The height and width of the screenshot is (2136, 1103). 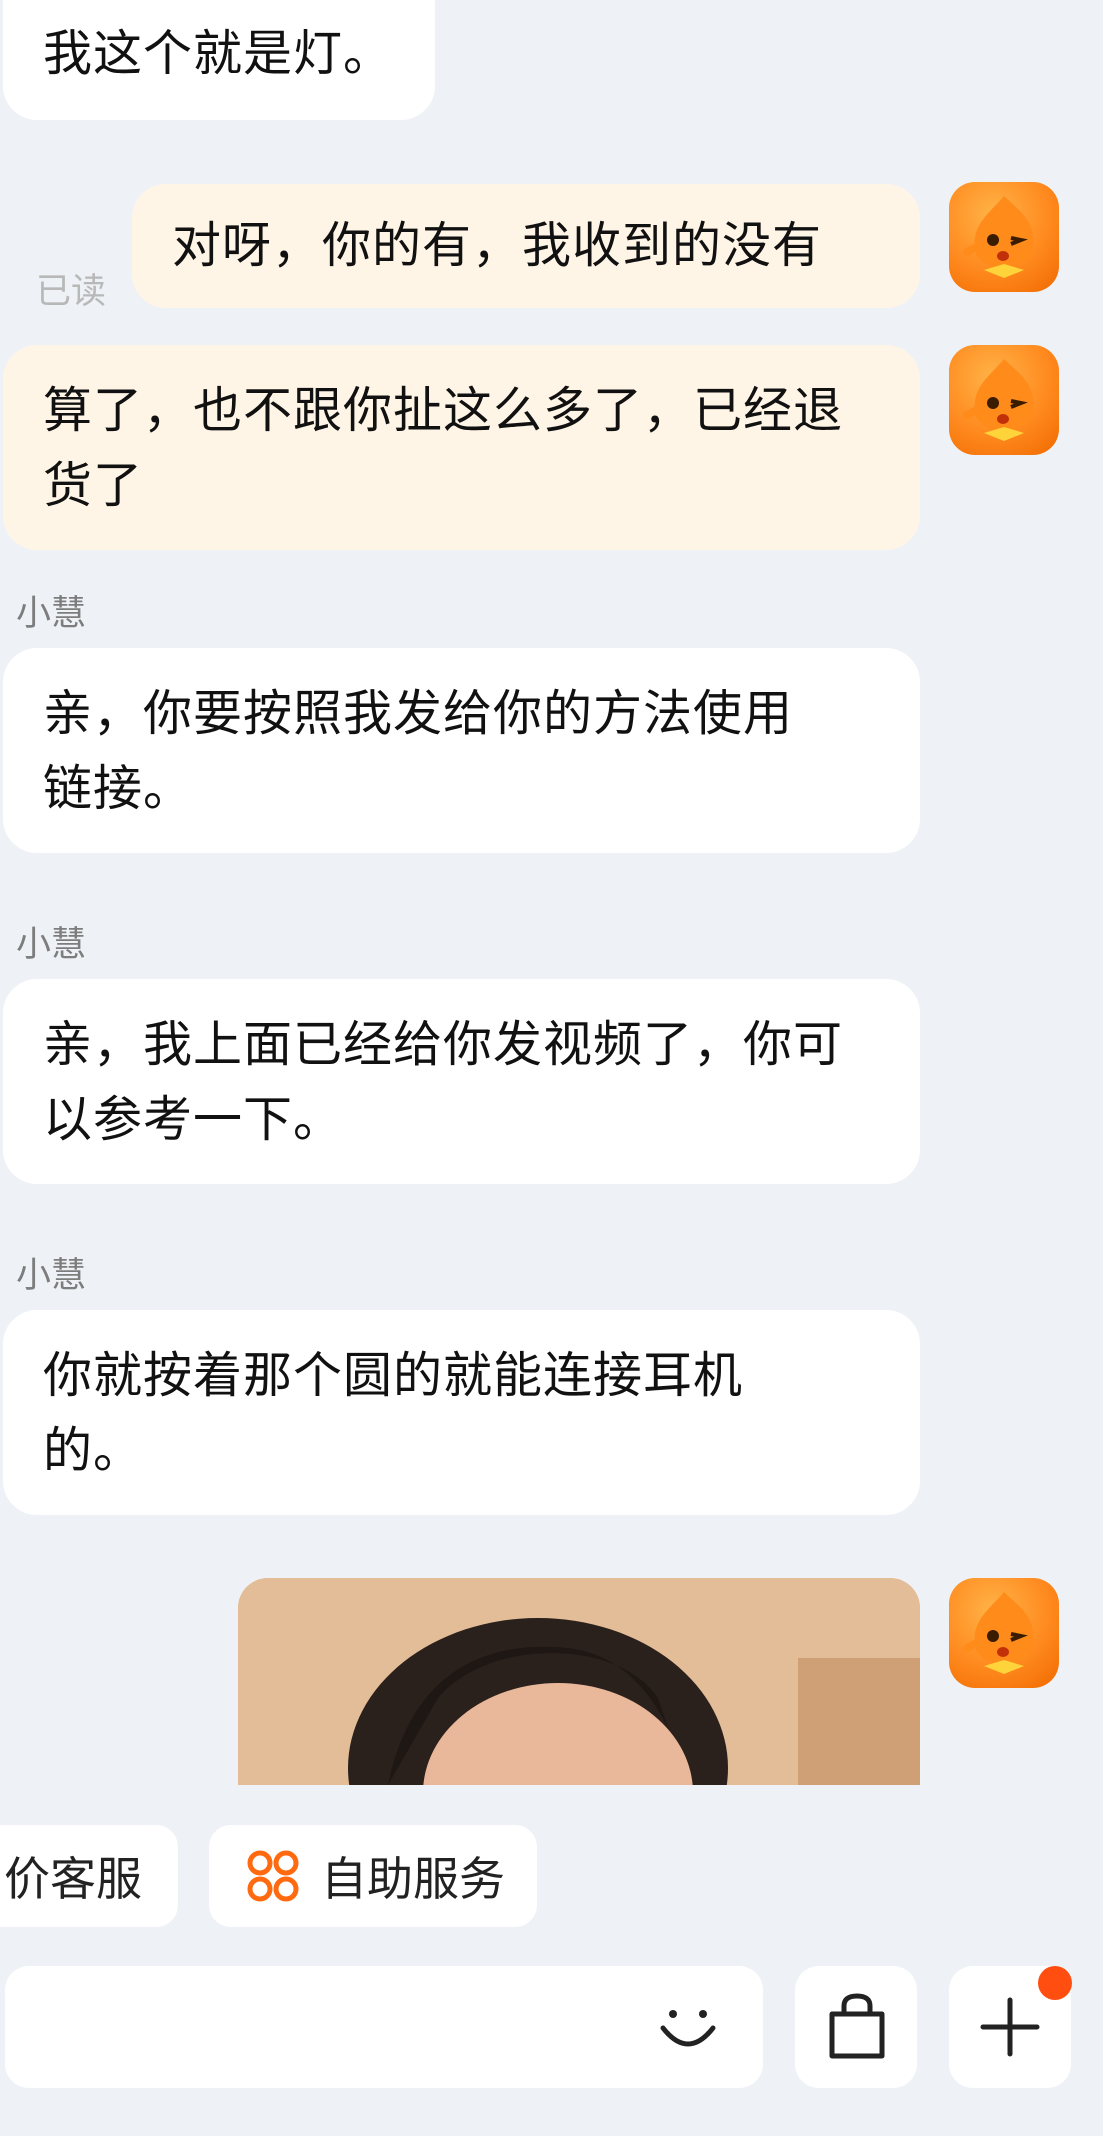 I want to click on message-text: 对呀，你的有，我收到的没有, so click(x=497, y=245).